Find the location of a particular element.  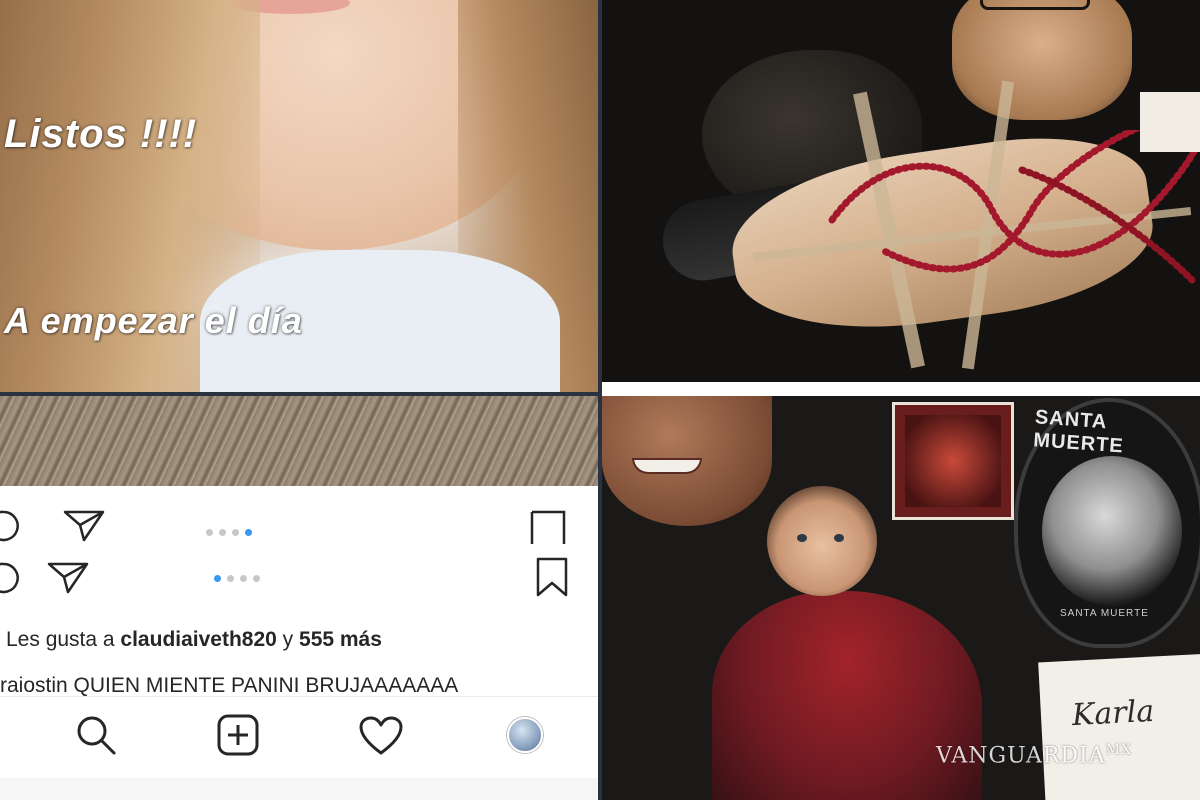

likes-count-link: 555 más is located at coordinates (340, 639).